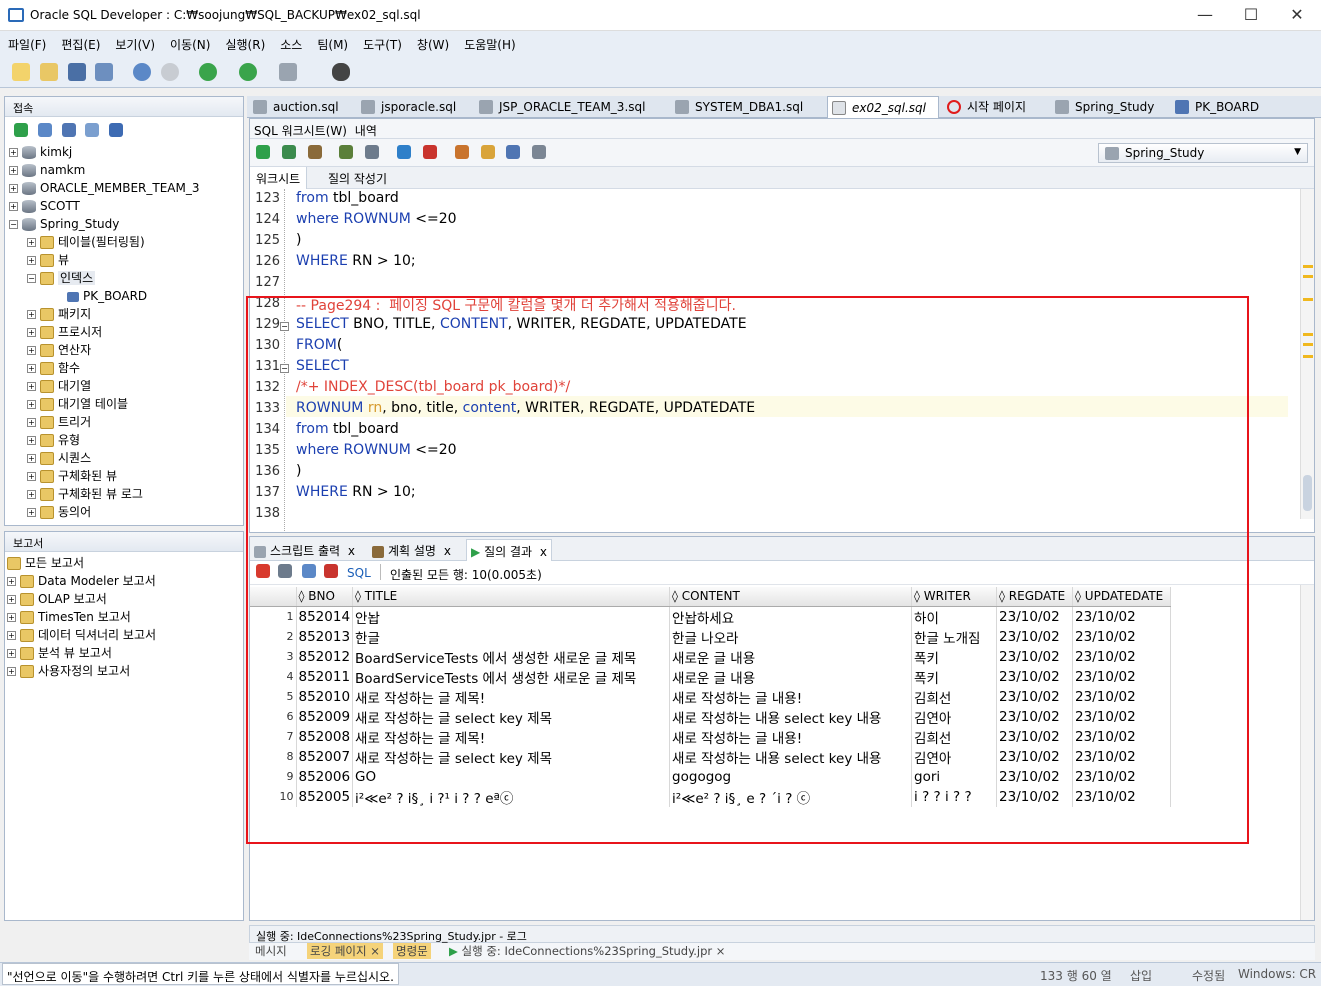 This screenshot has width=1321, height=986. Describe the element at coordinates (341, 72) in the screenshot. I see `binoculars-icon` at that location.